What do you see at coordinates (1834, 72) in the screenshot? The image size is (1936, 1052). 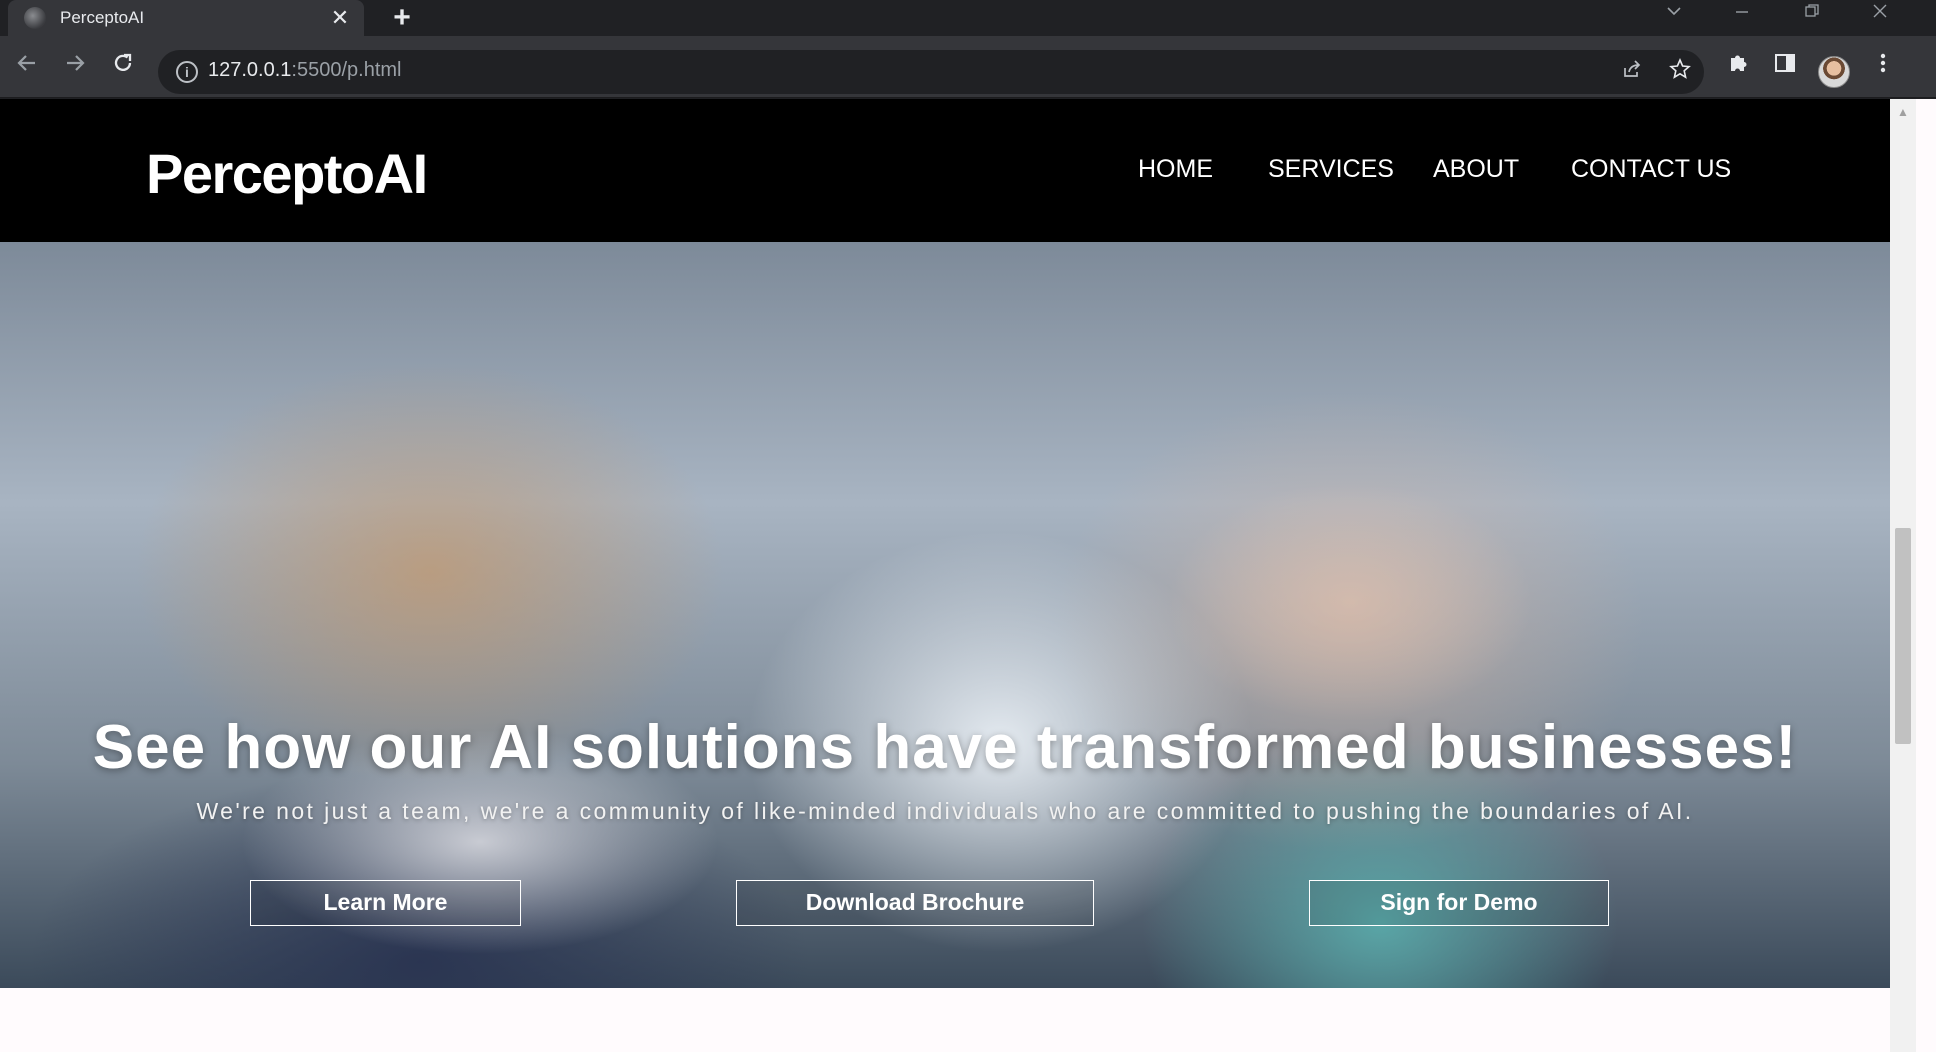 I see `profile-avatar` at bounding box center [1834, 72].